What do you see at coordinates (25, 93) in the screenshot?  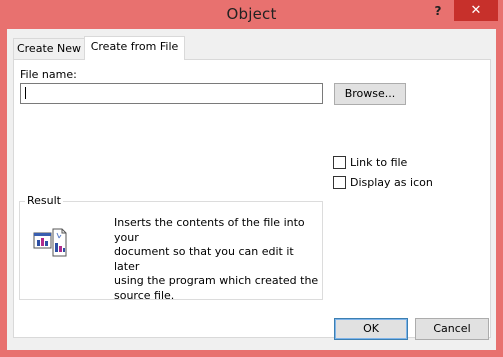 I see `text-caret` at bounding box center [25, 93].